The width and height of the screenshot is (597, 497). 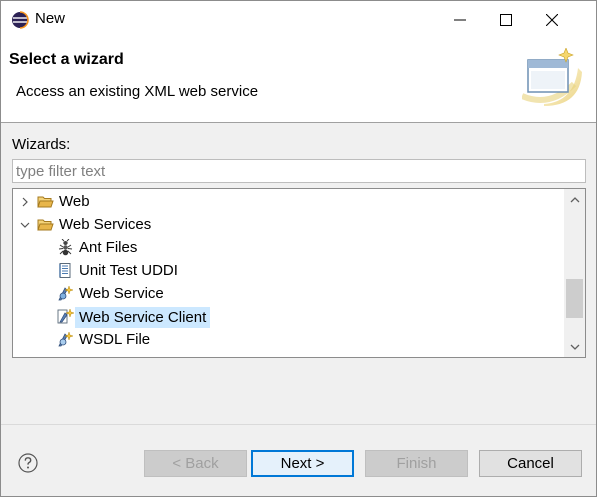 What do you see at coordinates (530, 463) in the screenshot?
I see `cancel-button: Cancel` at bounding box center [530, 463].